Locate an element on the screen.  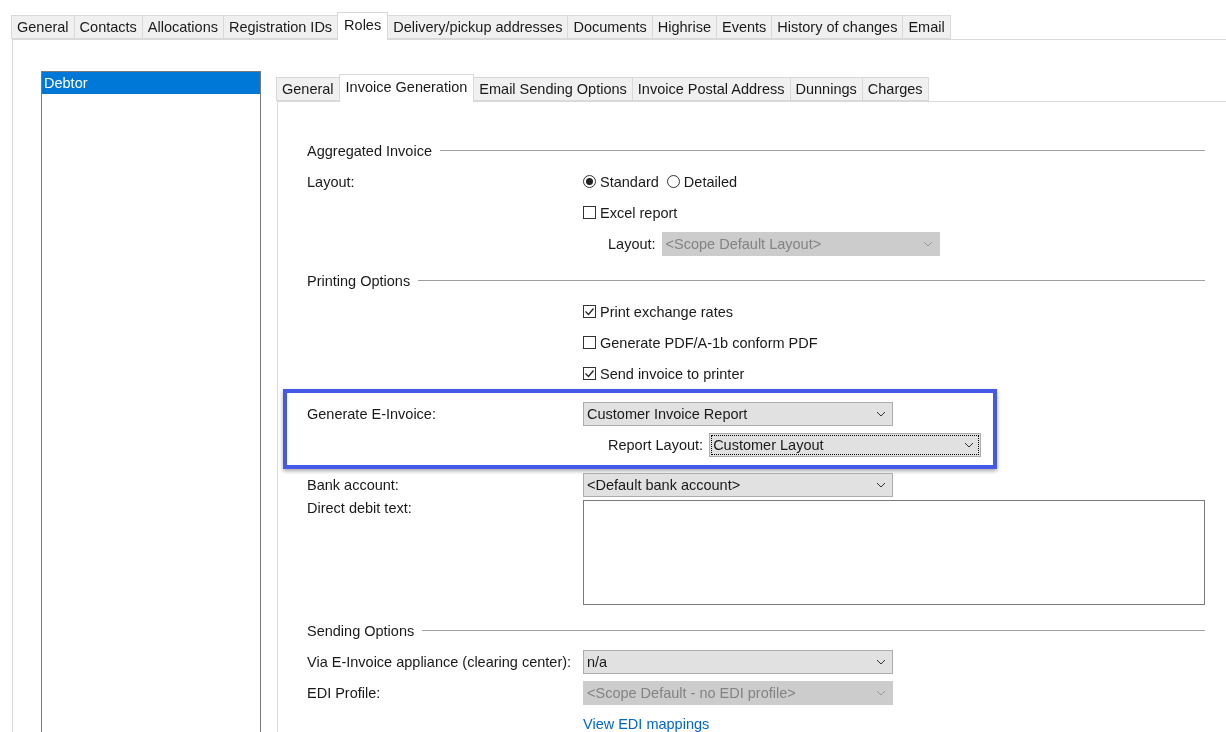
checkbox-label: Generate PDF/A-1b conform PDF is located at coordinates (709, 342).